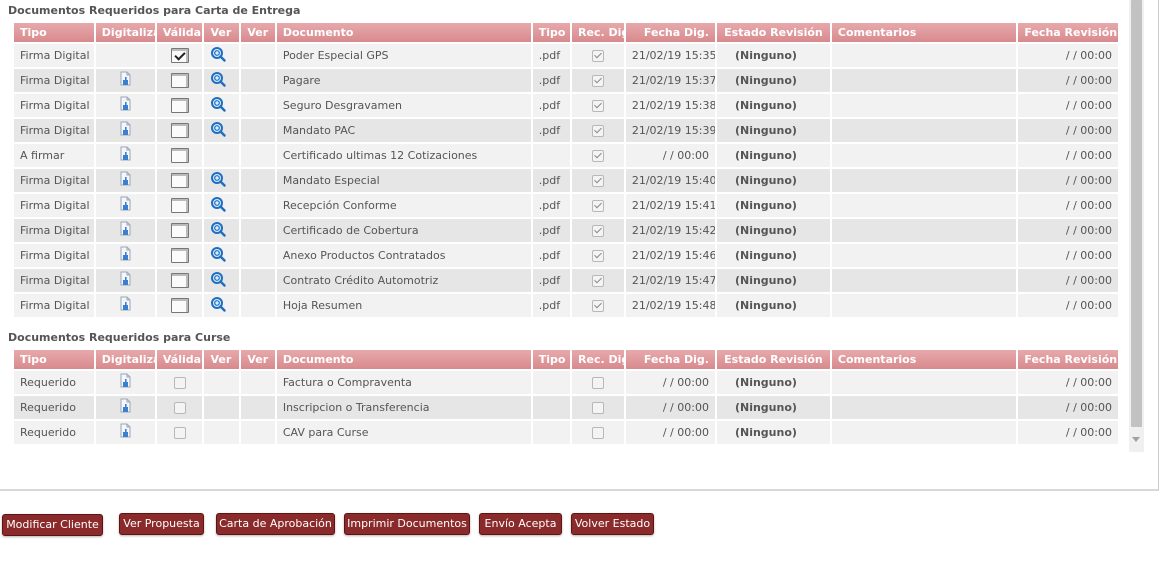  Describe the element at coordinates (520, 524) in the screenshot. I see `envio-acepta-button: Envío Acepta` at that location.